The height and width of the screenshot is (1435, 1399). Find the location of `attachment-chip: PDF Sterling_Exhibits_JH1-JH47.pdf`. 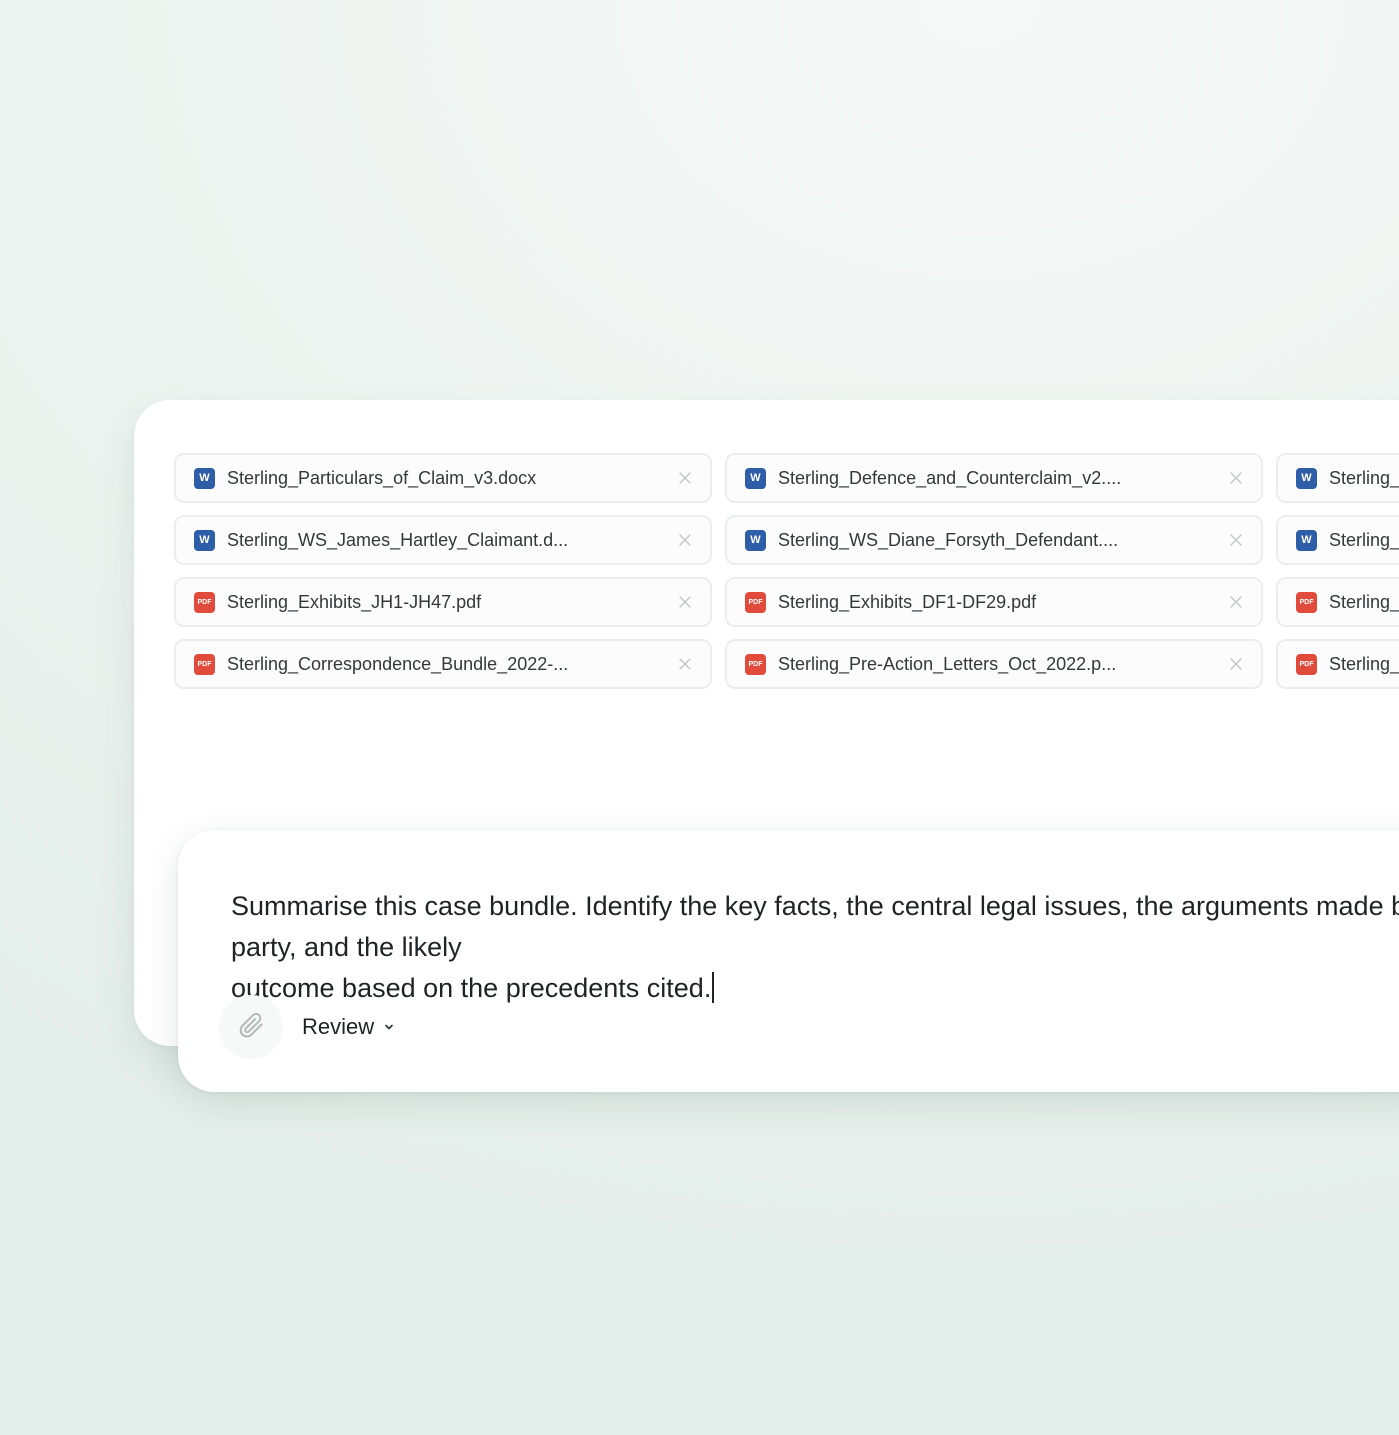

attachment-chip: PDF Sterling_Exhibits_JH1-JH47.pdf is located at coordinates (443, 602).